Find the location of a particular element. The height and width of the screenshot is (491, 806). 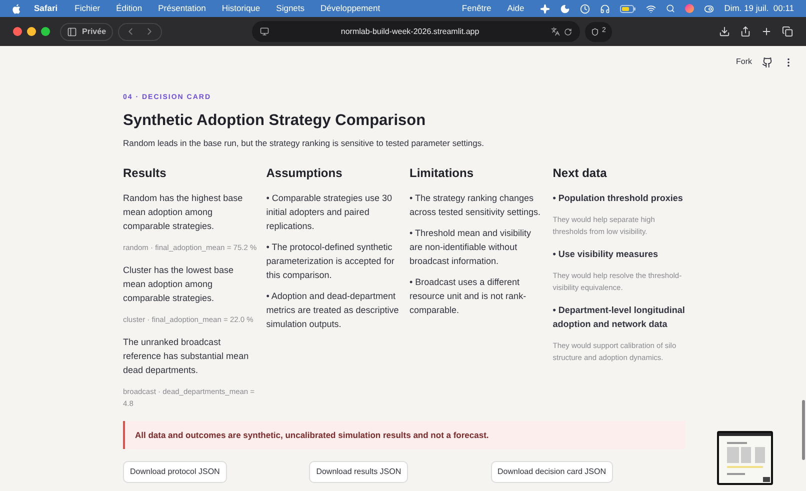

shield-icon is located at coordinates (595, 32).